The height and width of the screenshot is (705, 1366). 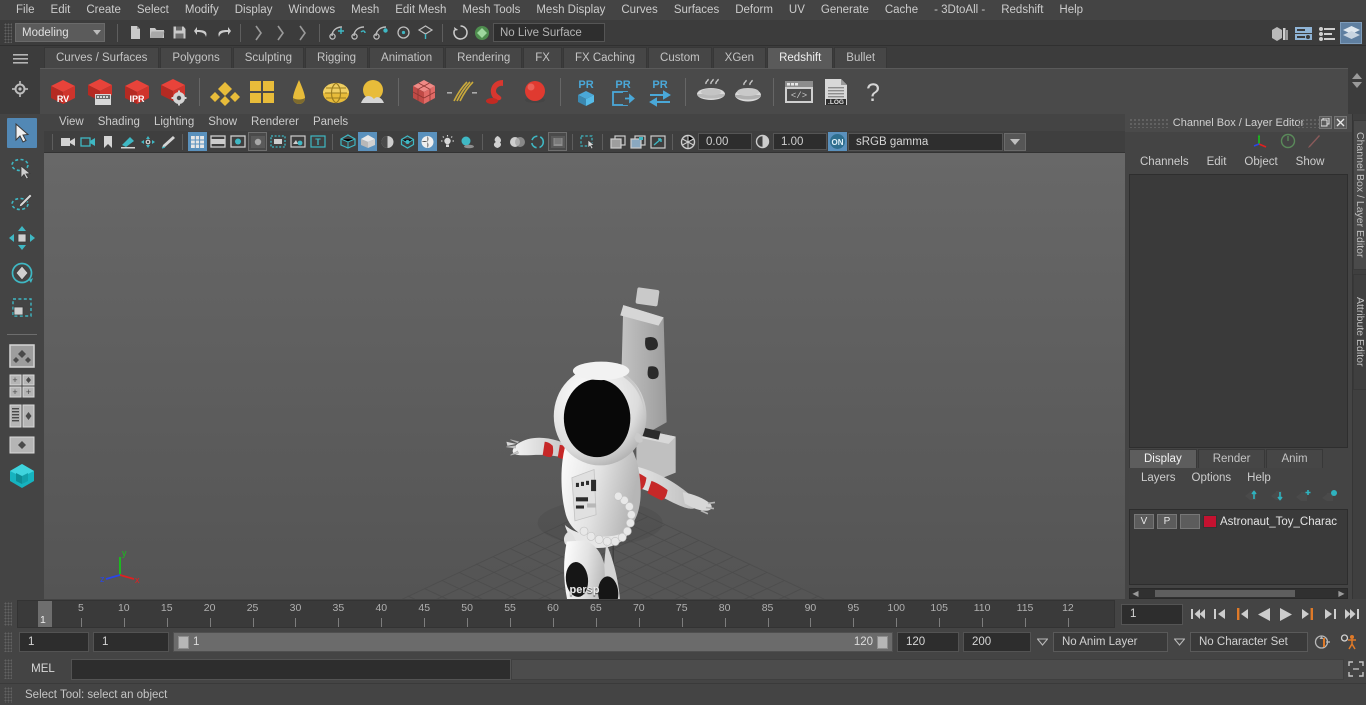 I want to click on channel-box-menu-show: Show, so click(x=1310, y=162).